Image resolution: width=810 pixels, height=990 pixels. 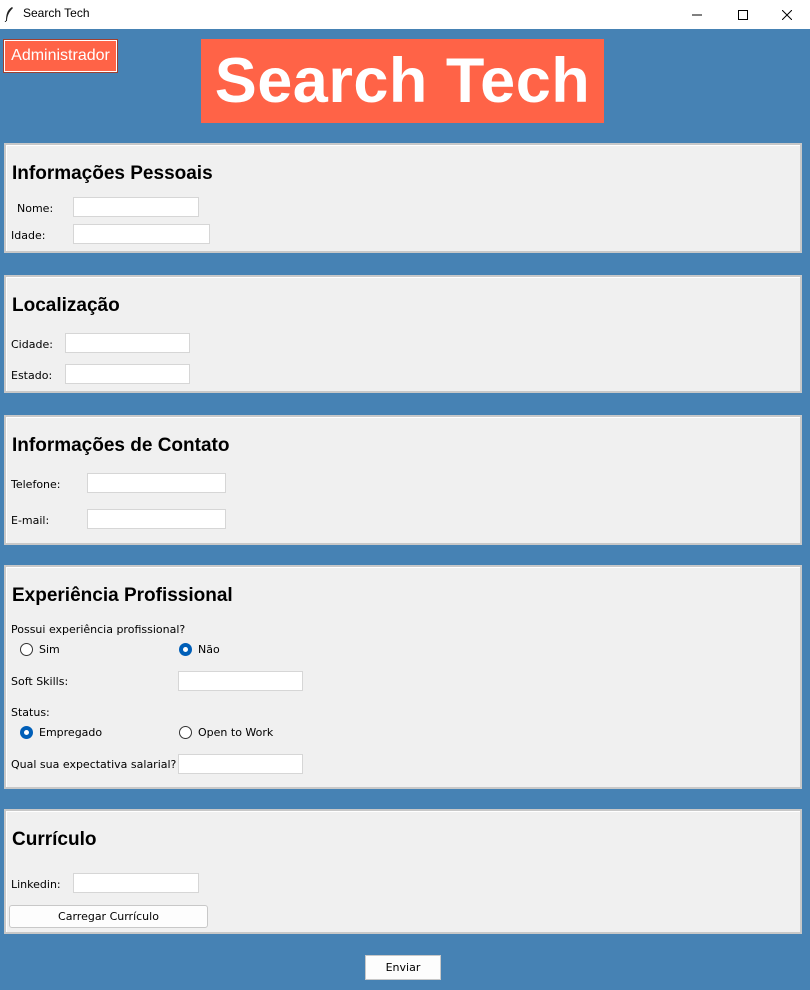 What do you see at coordinates (403, 198) in the screenshot?
I see `personal-info-section: Informações Pessoais Nome: Idade:` at bounding box center [403, 198].